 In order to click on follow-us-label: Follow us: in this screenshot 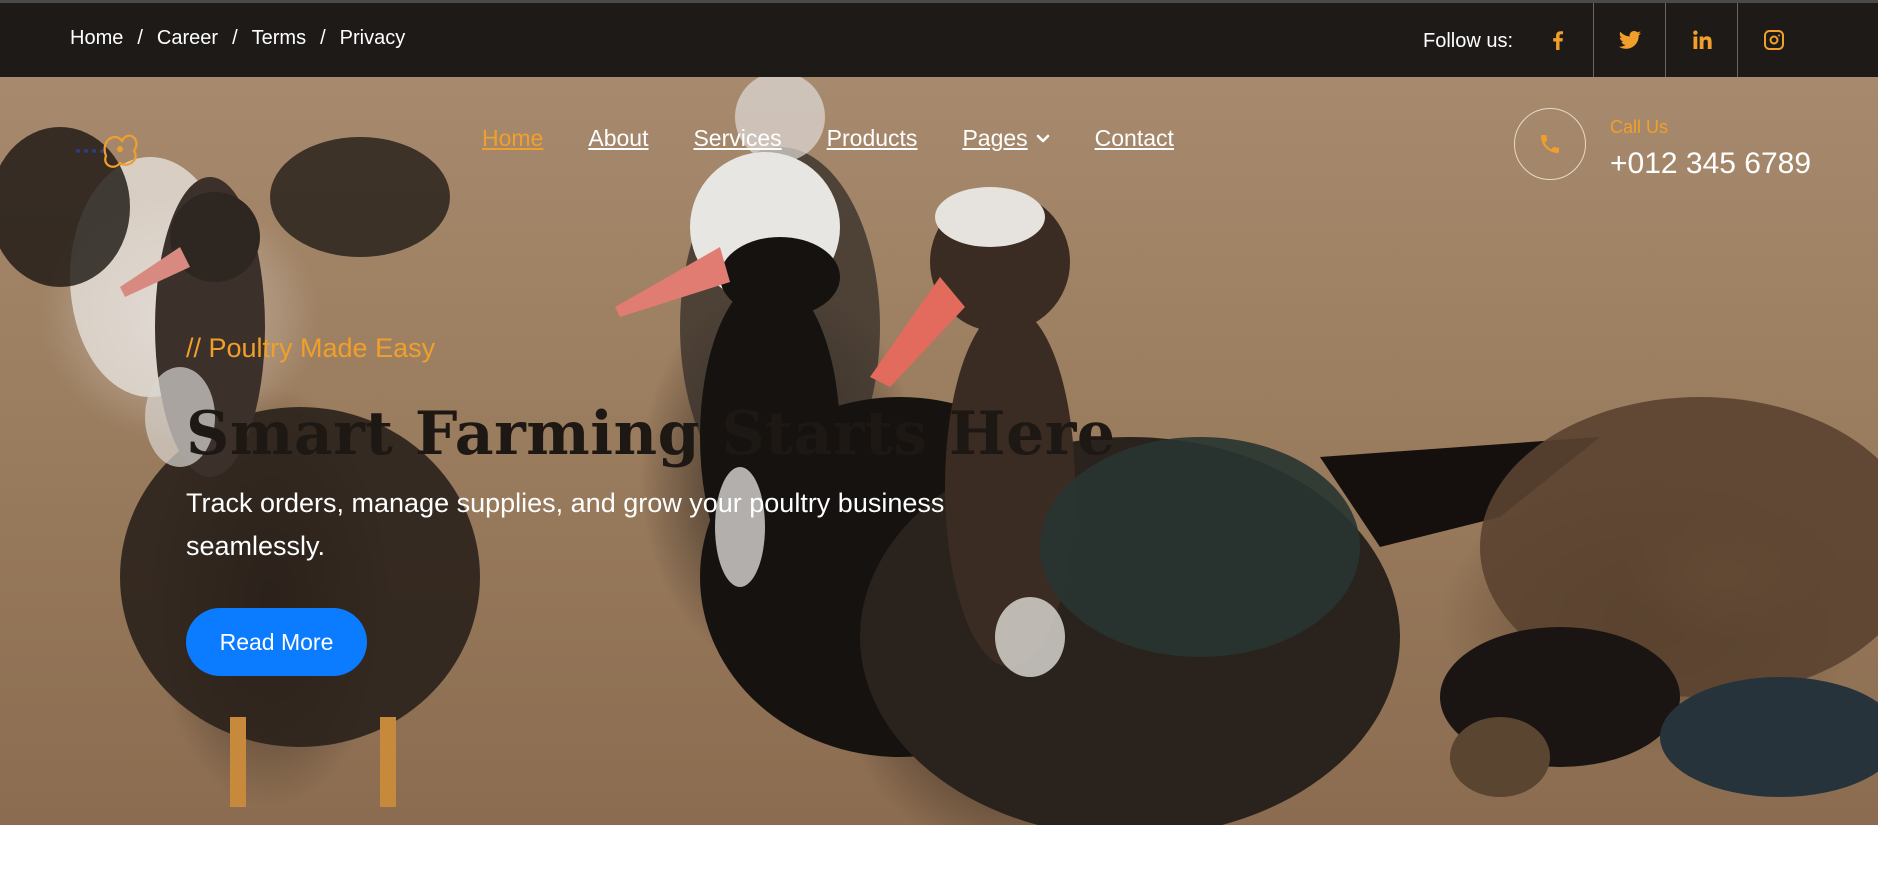, I will do `click(1468, 41)`.